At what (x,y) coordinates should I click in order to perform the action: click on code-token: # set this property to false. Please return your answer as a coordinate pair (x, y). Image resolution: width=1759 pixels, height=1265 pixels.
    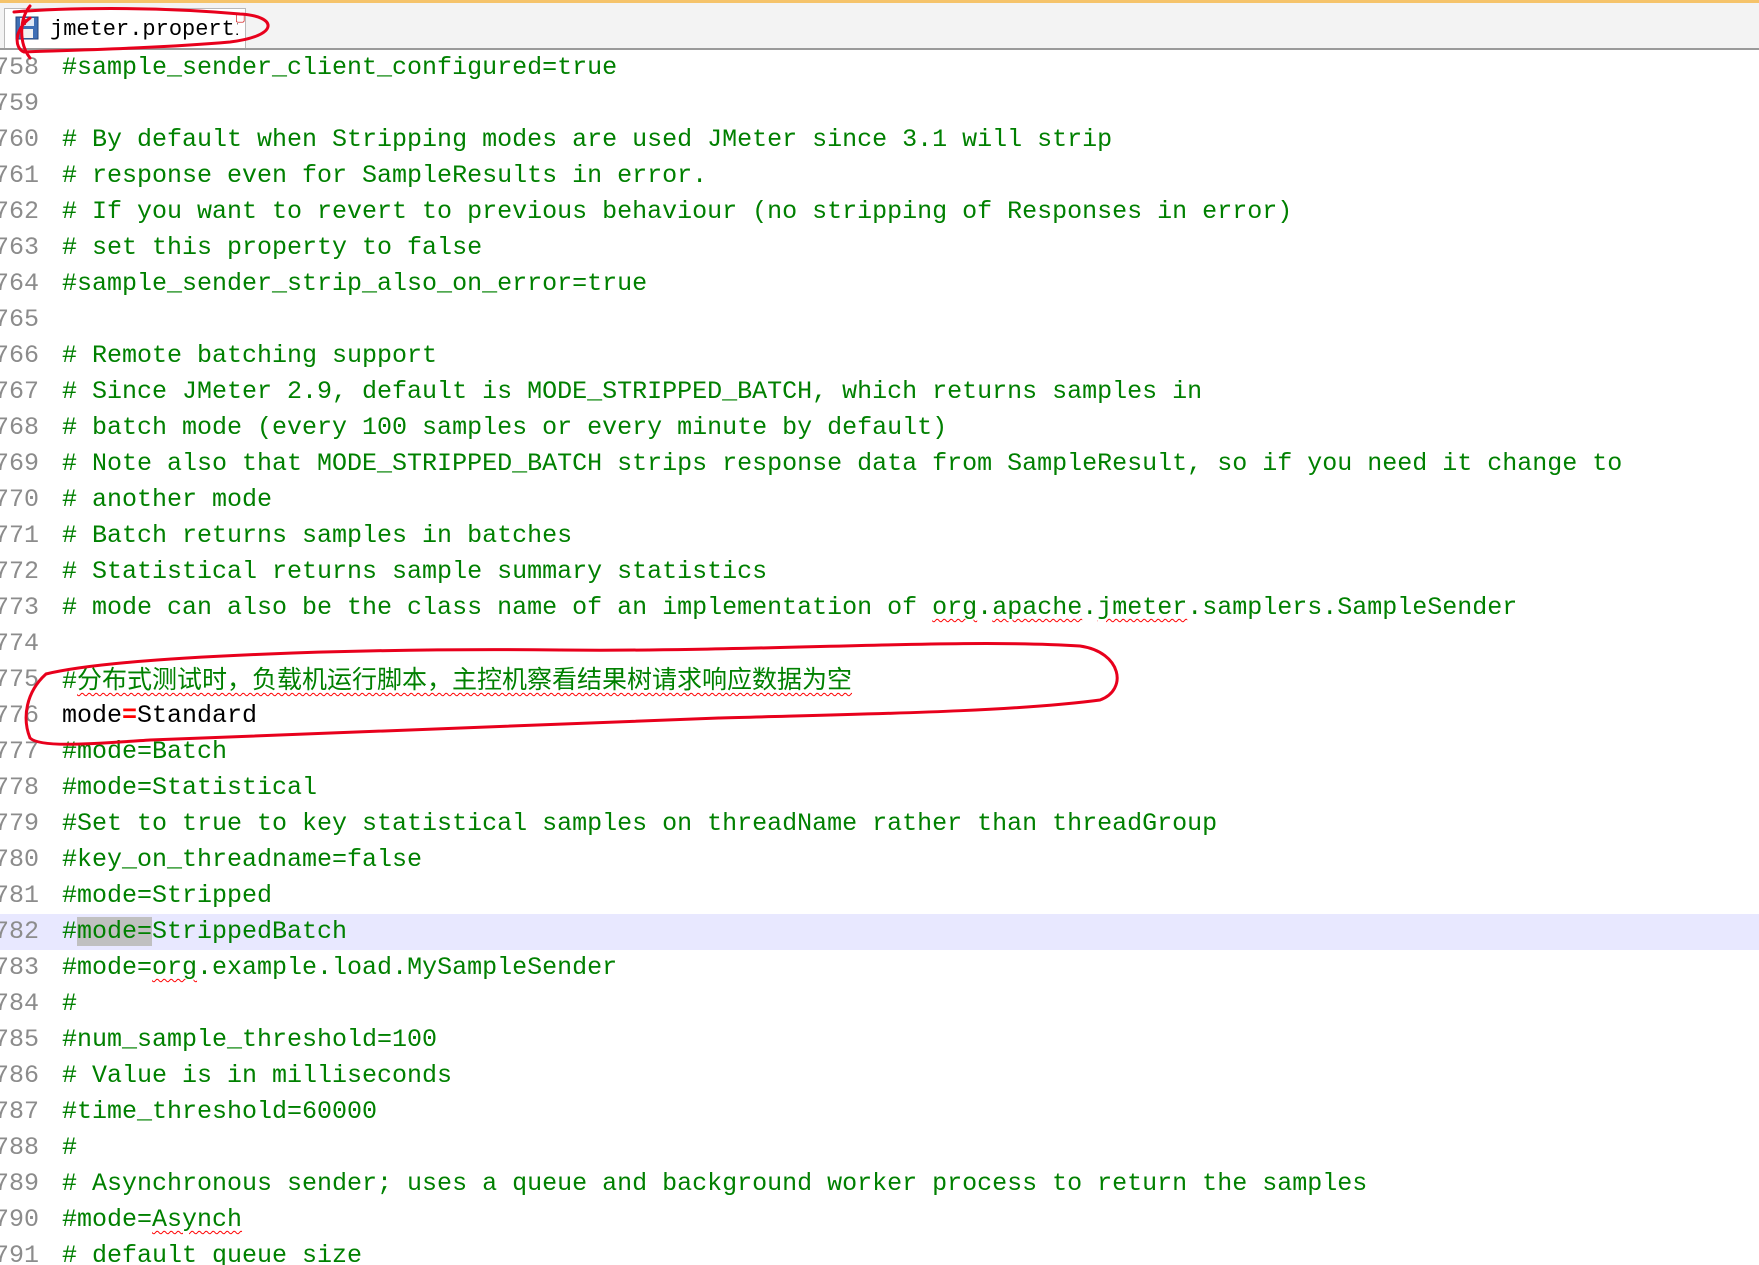
    Looking at the image, I should click on (272, 247).